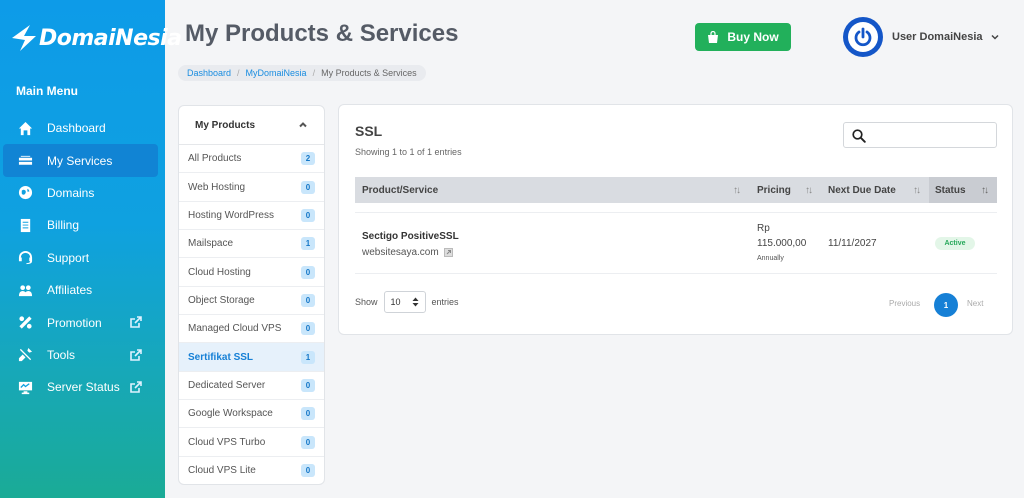 This screenshot has height=498, width=1024. Describe the element at coordinates (404, 302) in the screenshot. I see `page-size-select: 10` at that location.